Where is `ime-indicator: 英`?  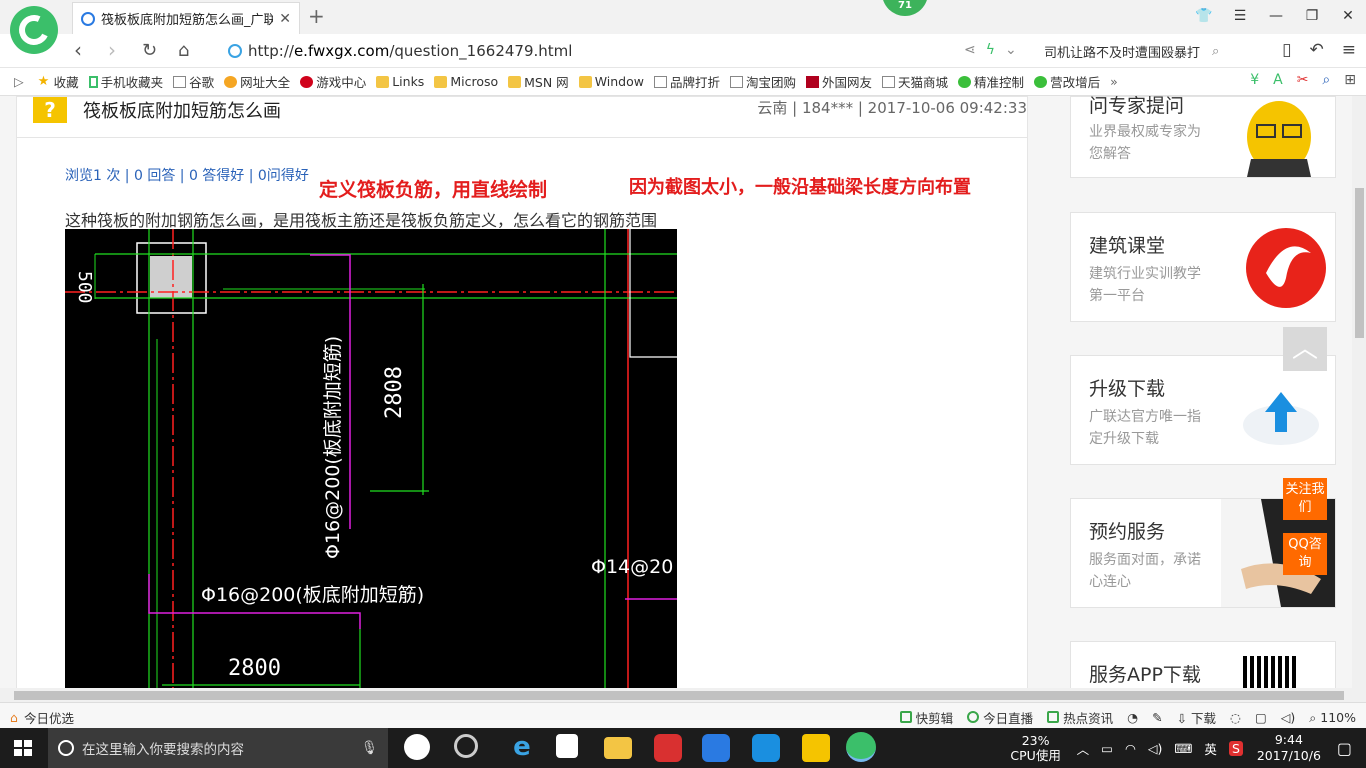
ime-indicator: 英 is located at coordinates (1210, 748).